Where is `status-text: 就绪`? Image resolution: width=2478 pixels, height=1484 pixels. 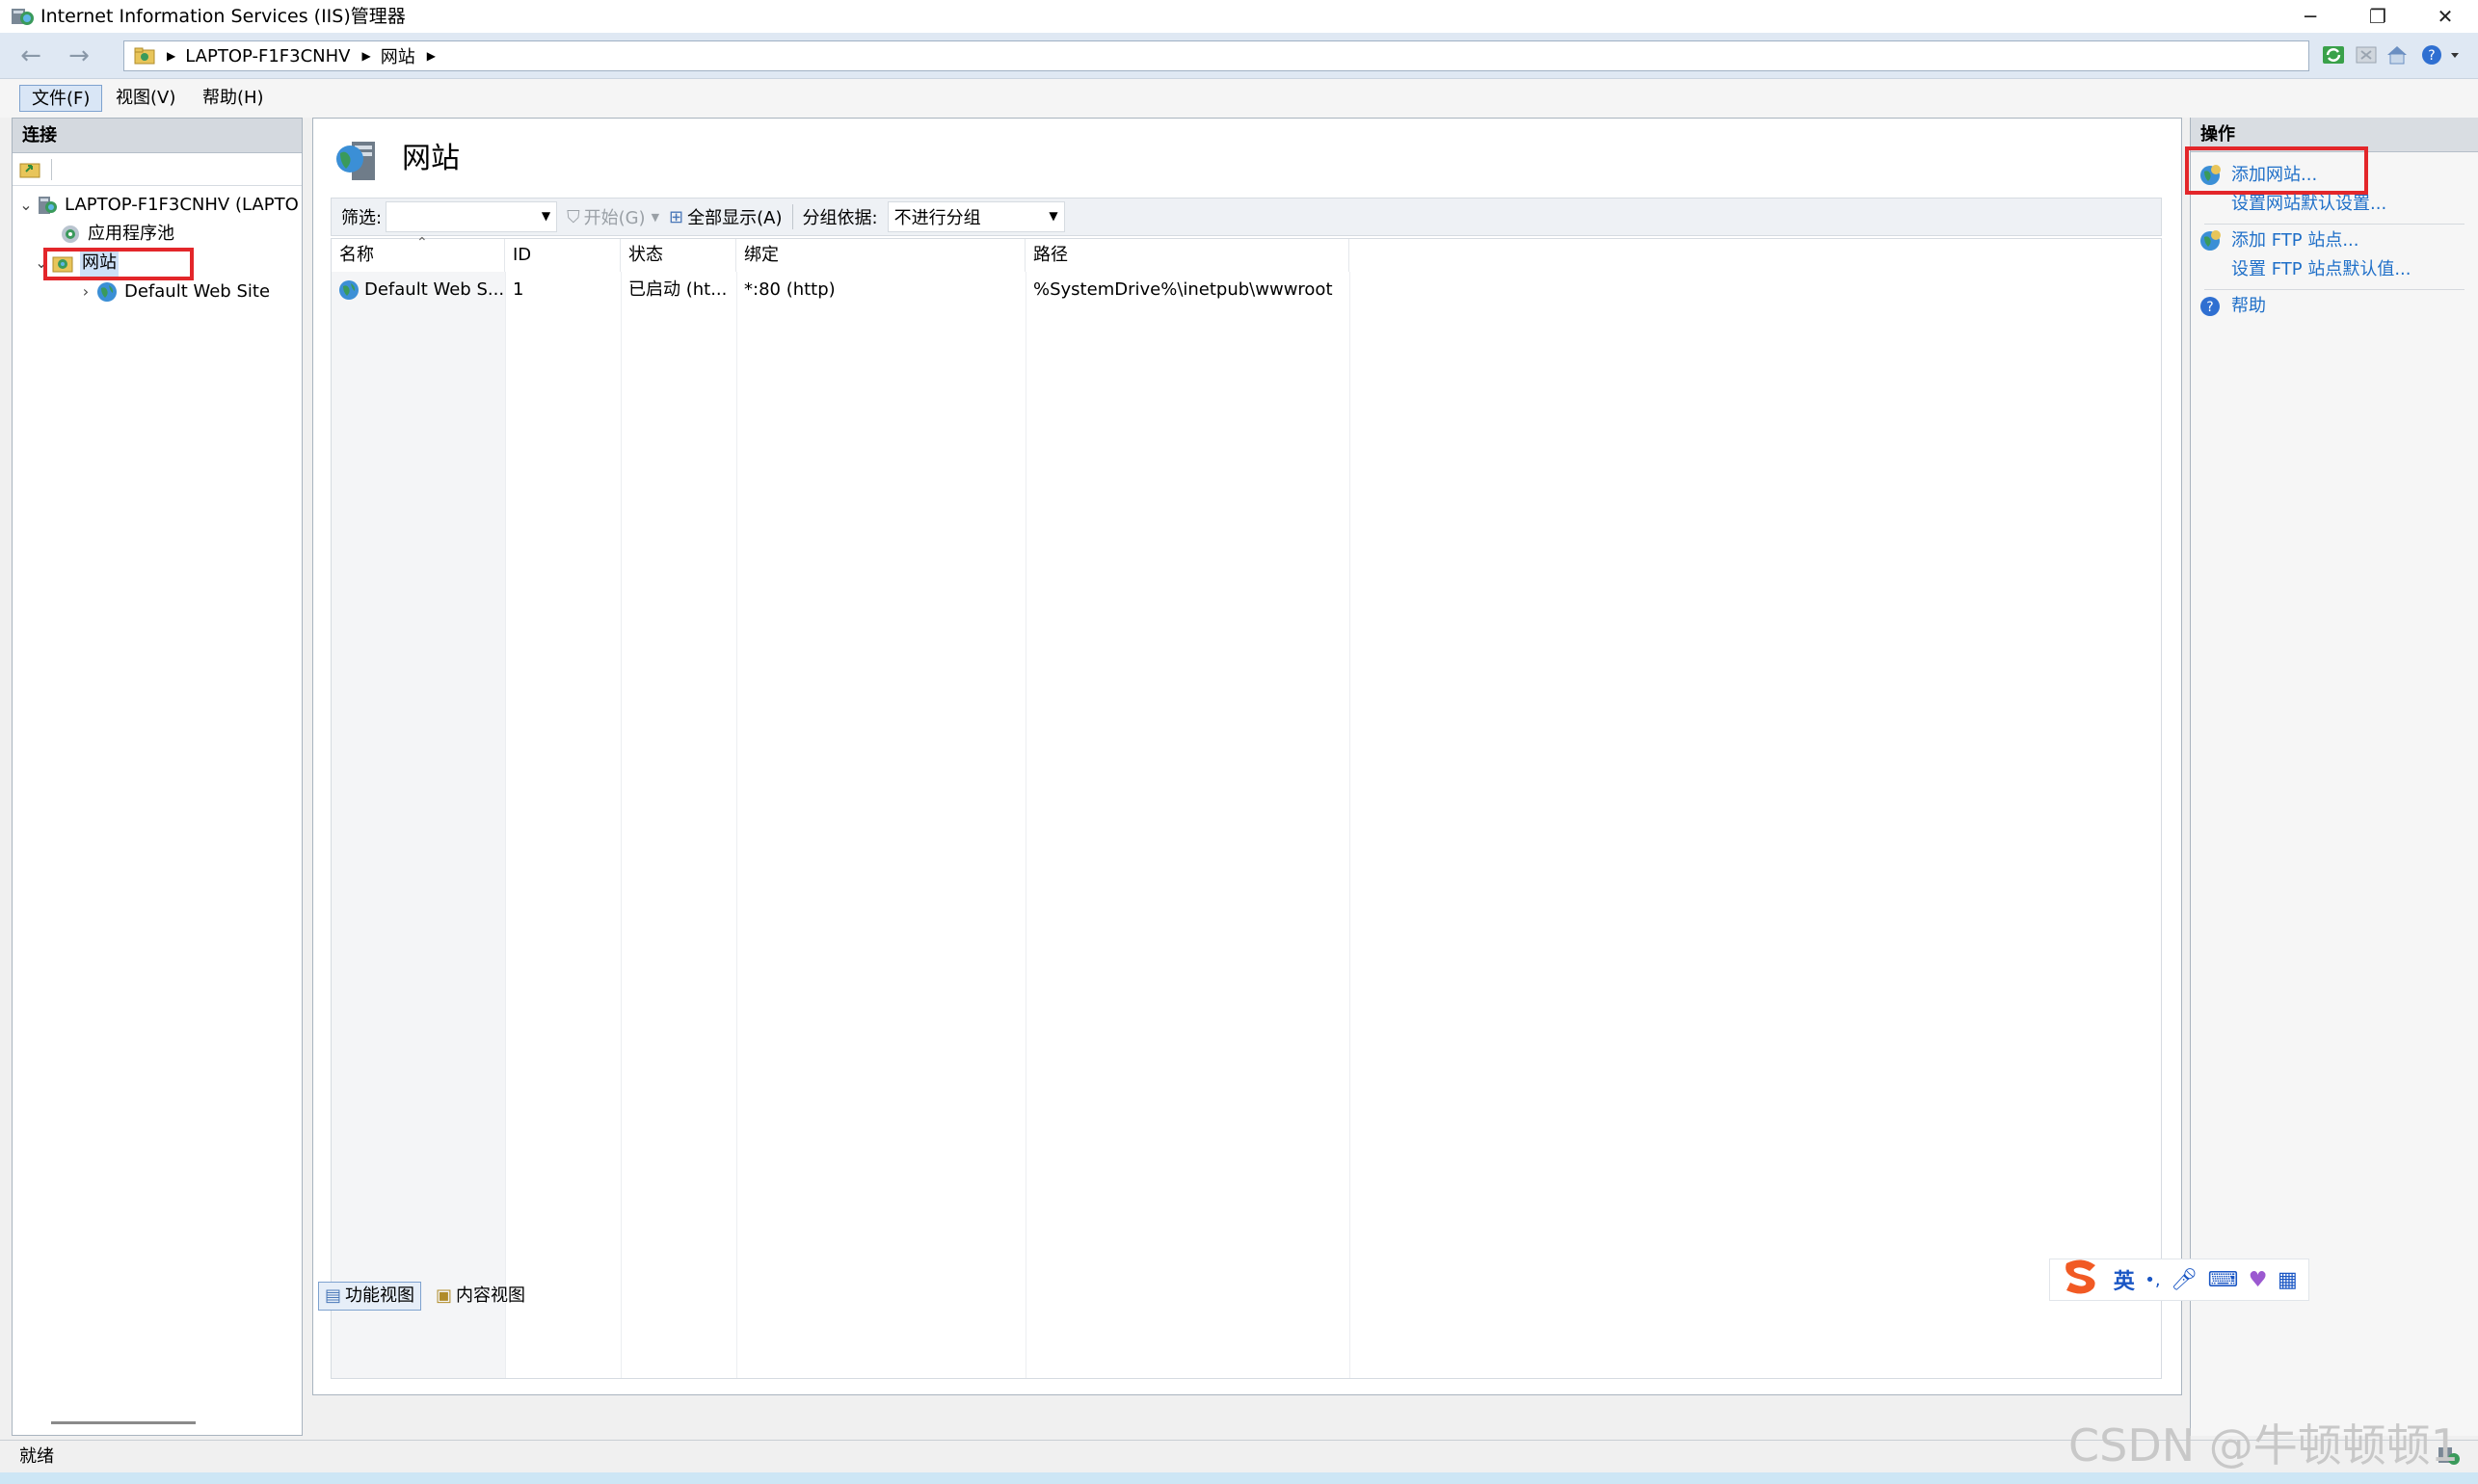
status-text: 就绪 is located at coordinates (36, 1456).